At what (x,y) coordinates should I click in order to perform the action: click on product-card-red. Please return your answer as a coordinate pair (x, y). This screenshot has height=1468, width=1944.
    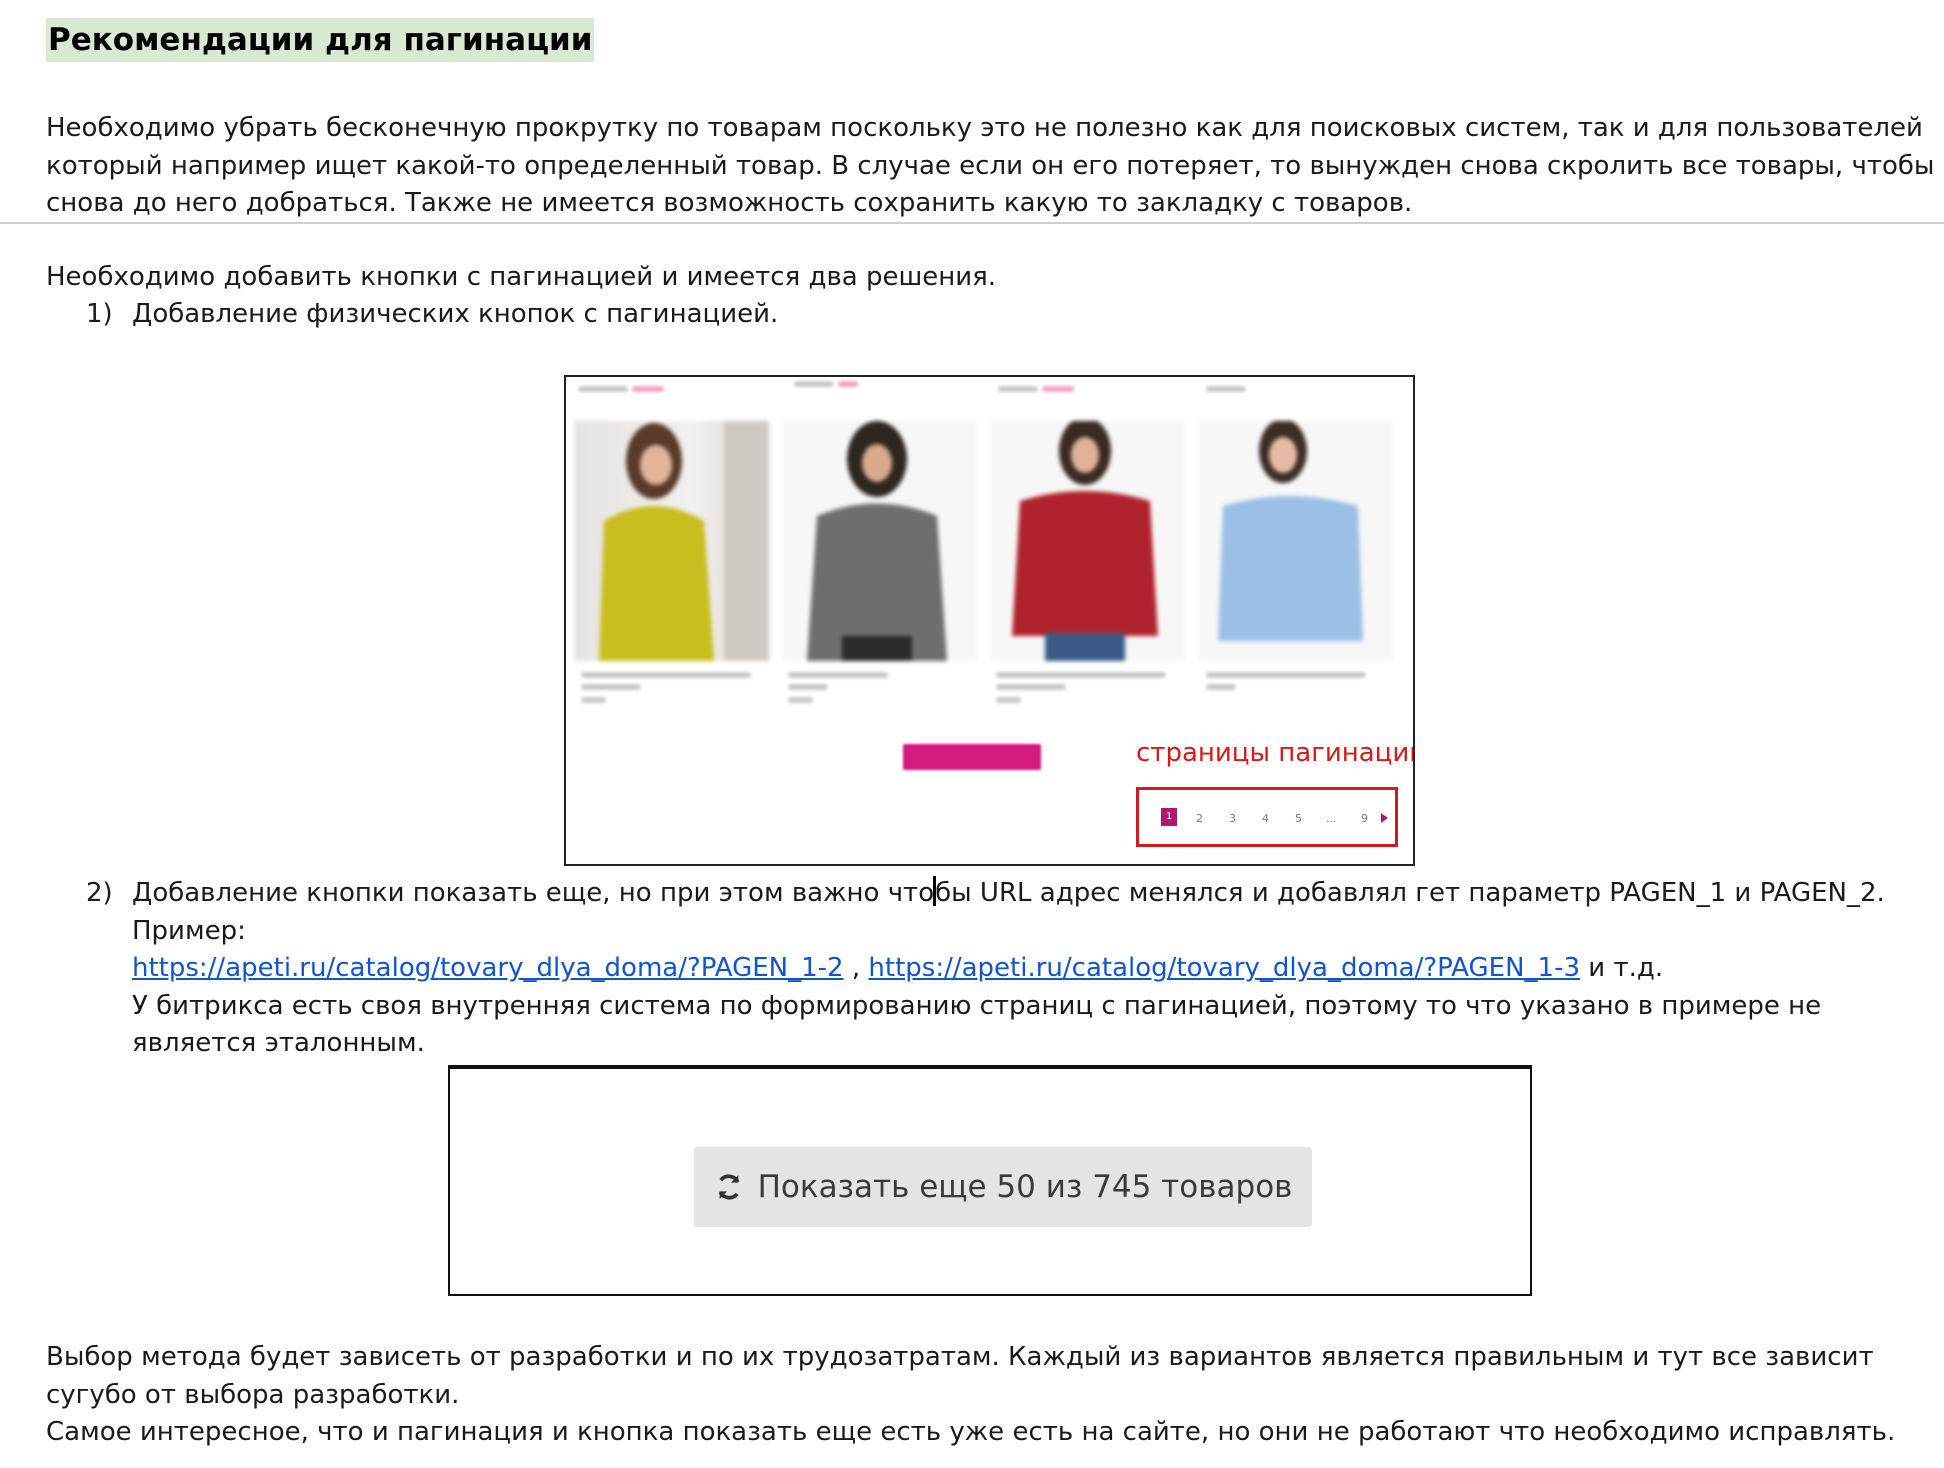
    Looking at the image, I should click on (1087, 541).